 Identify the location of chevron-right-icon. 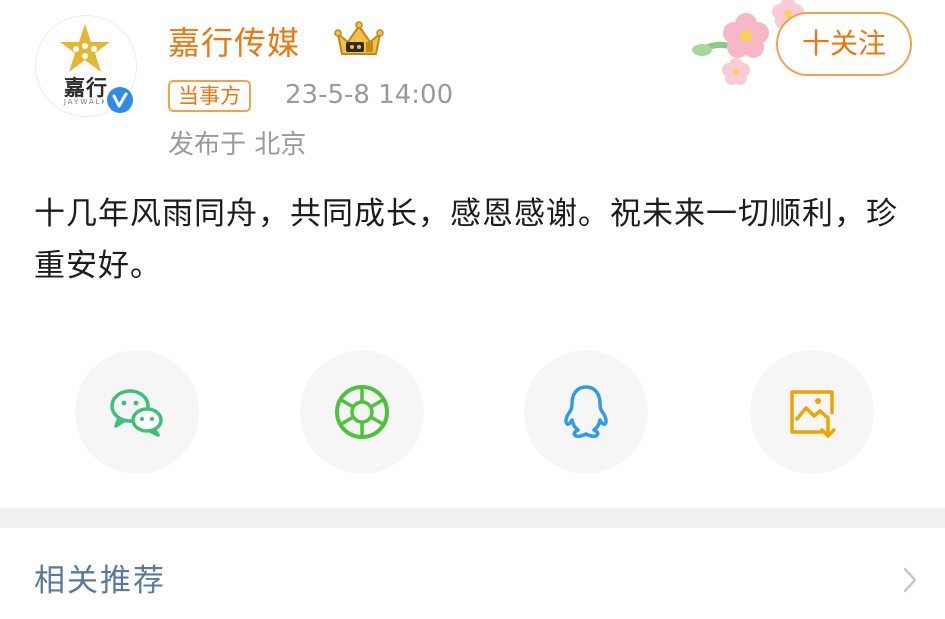
(910, 580).